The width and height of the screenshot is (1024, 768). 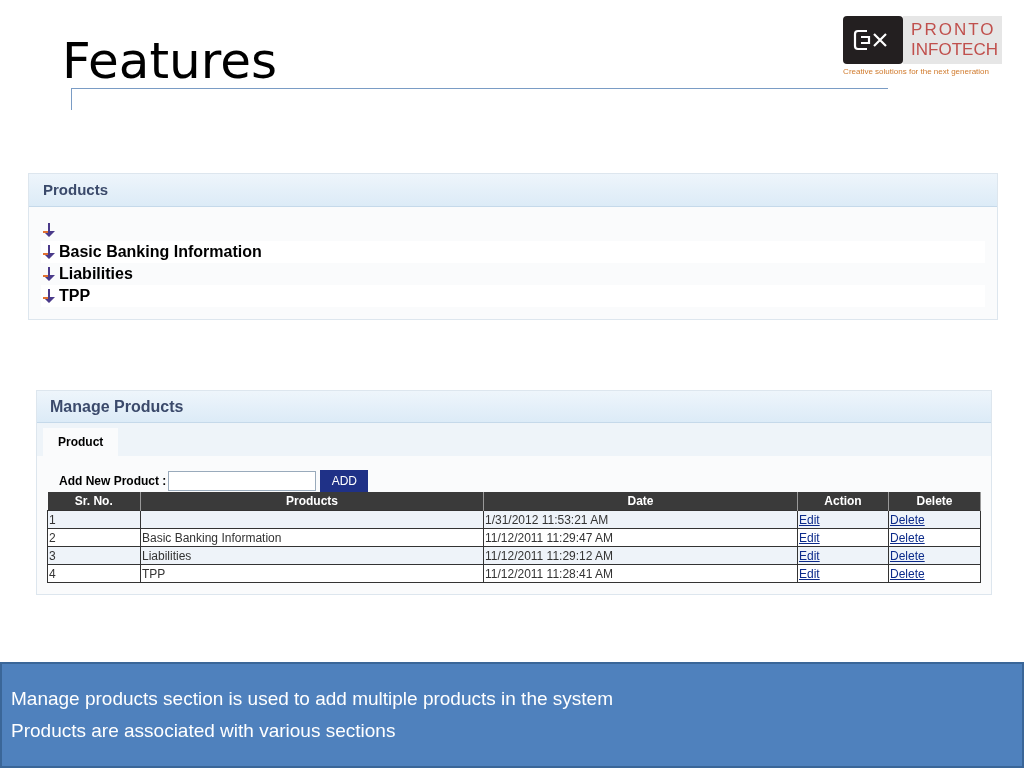 I want to click on slide-title: Features, so click(x=169, y=61).